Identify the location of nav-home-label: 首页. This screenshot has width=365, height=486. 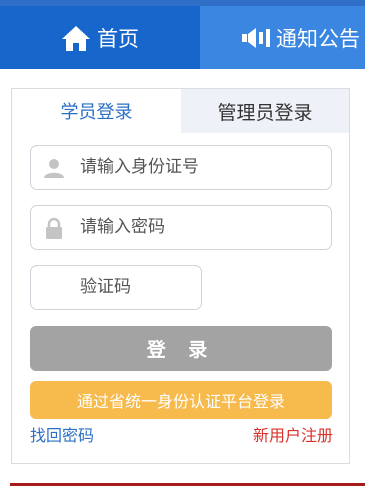
(118, 38).